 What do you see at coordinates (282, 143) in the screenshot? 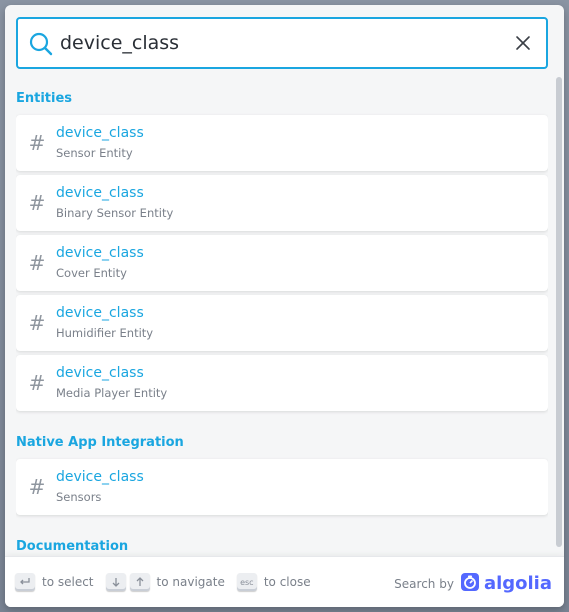
I see `list-item: # device_class Sensor Entity` at bounding box center [282, 143].